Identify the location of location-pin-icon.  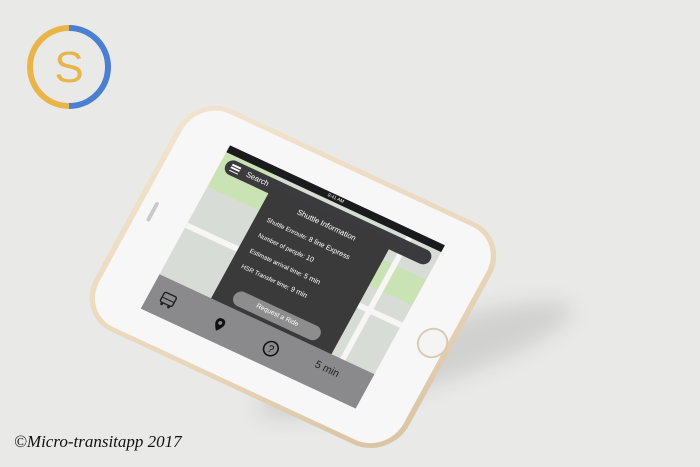
(220, 324).